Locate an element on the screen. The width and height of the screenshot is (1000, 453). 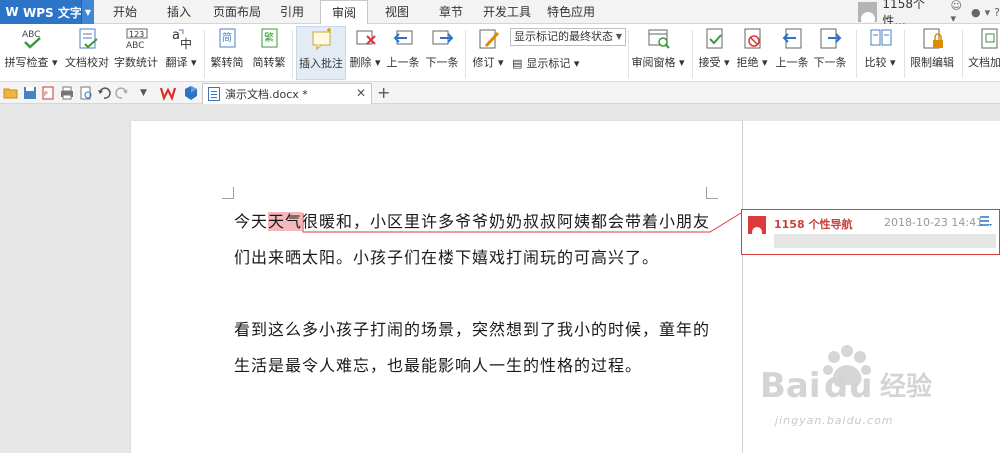
comment-menu-icon is located at coordinates (986, 221).